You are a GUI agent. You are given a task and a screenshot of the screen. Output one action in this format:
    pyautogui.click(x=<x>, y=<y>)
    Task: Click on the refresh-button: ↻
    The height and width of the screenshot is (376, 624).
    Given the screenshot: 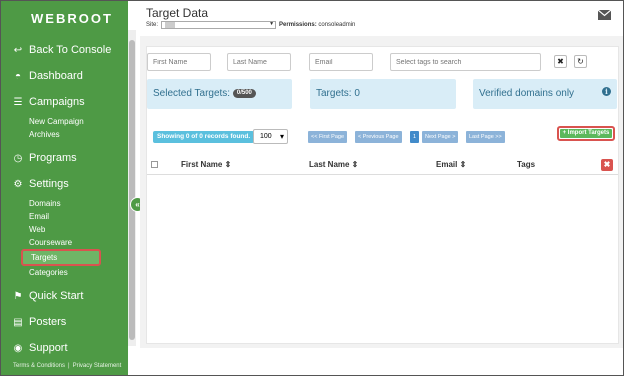 What is the action you would take?
    pyautogui.click(x=580, y=61)
    